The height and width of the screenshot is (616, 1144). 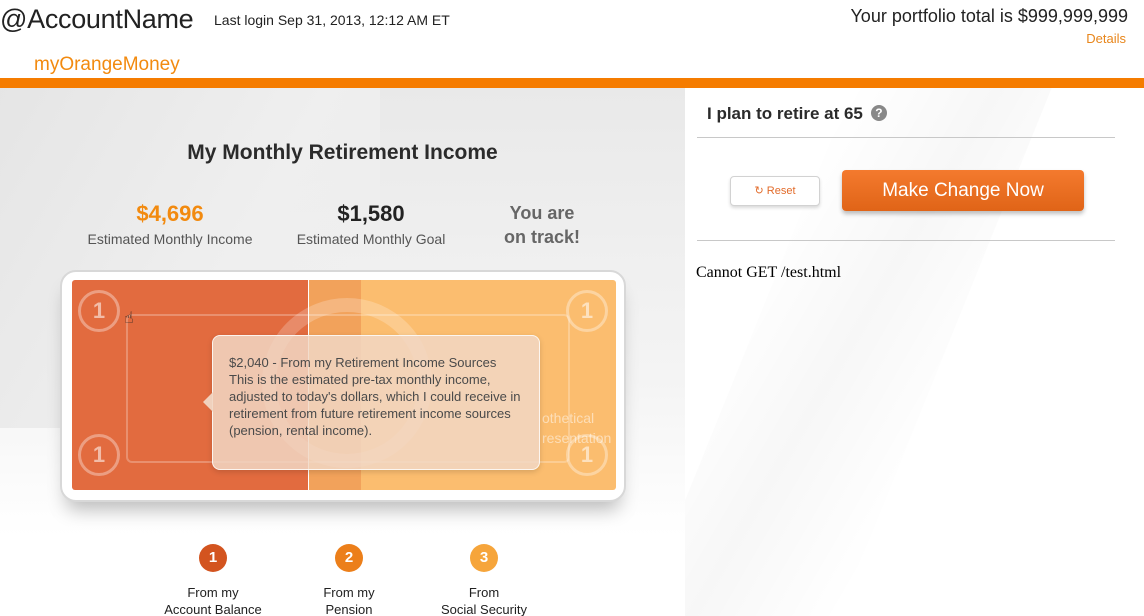 What do you see at coordinates (781, 191) in the screenshot?
I see `reset-label: Reset` at bounding box center [781, 191].